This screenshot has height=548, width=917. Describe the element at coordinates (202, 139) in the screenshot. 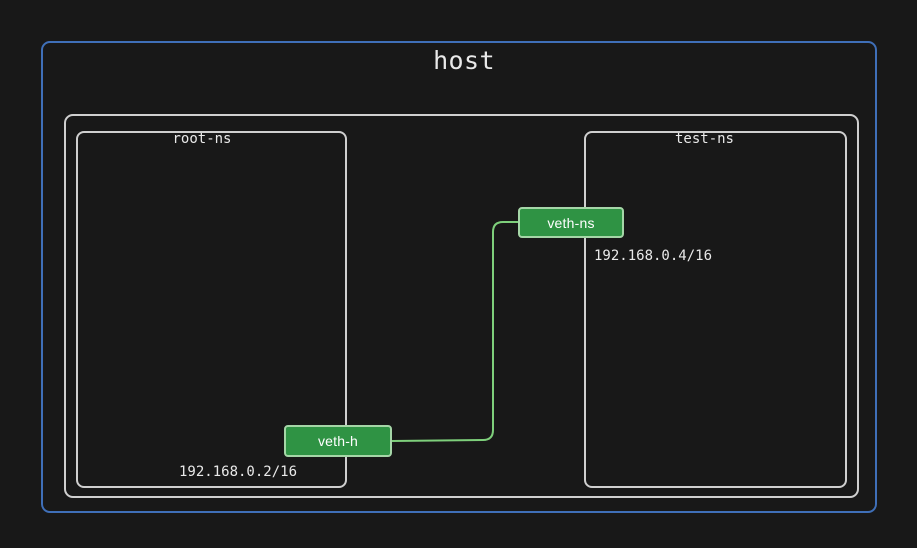

I see `root-namespace-label: root-ns` at that location.